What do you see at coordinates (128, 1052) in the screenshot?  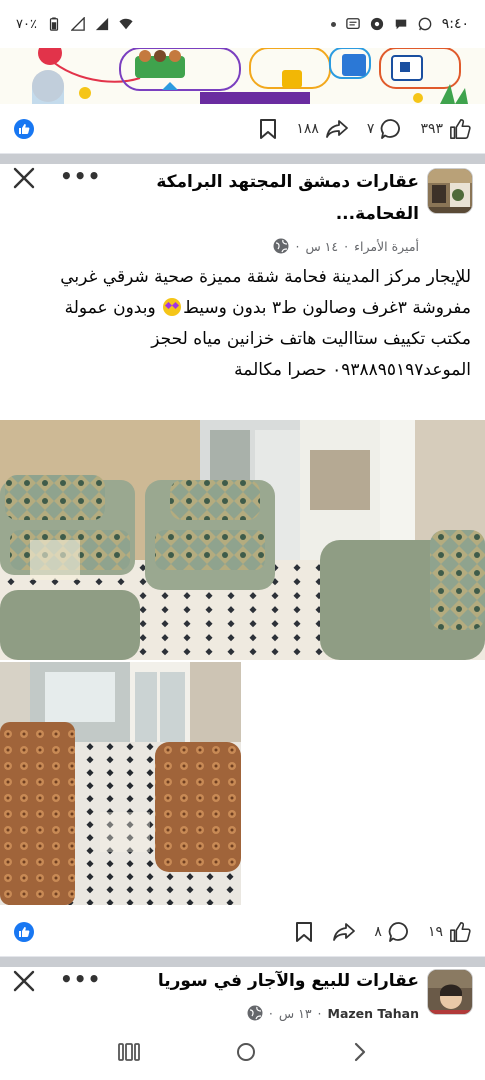 I see `recent-apps-icon` at bounding box center [128, 1052].